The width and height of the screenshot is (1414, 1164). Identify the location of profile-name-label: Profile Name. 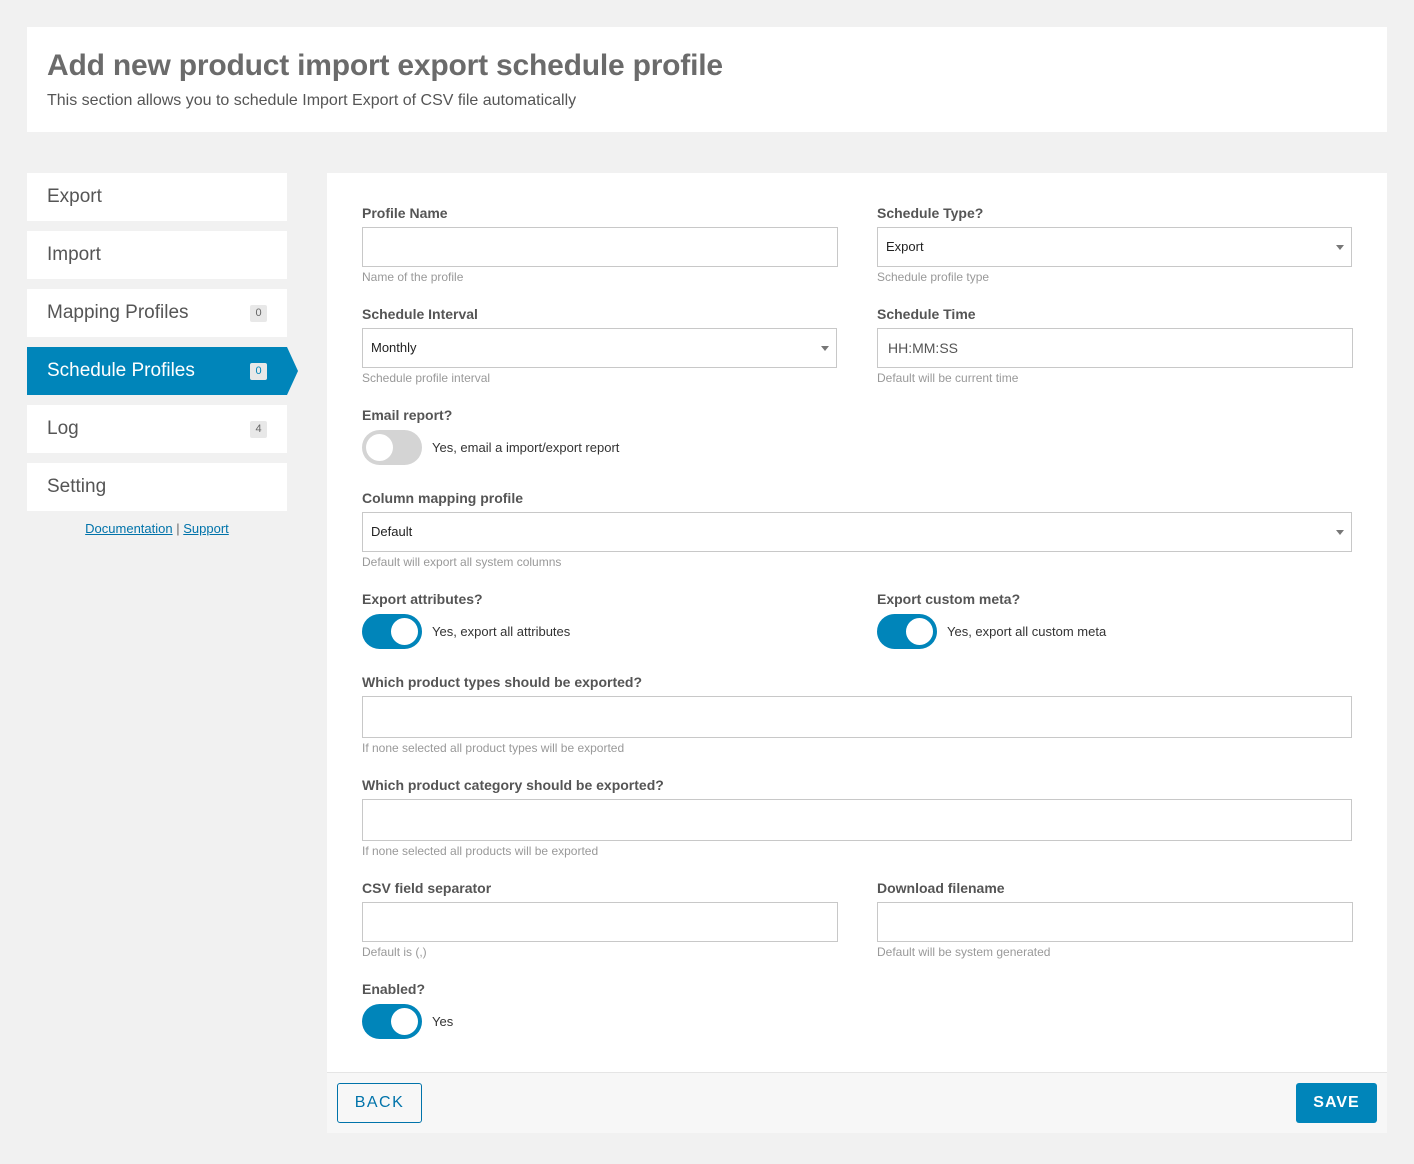
(405, 213).